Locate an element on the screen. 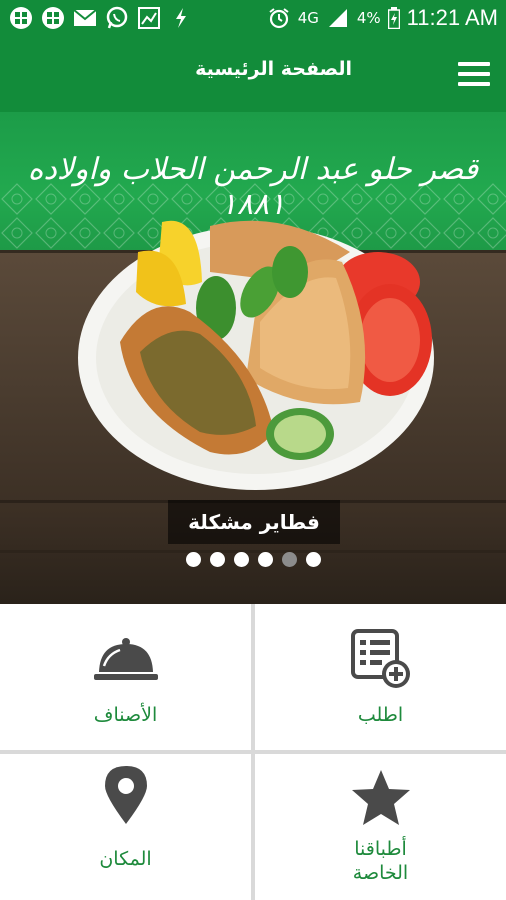 Image resolution: width=506 pixels, height=900 pixels. location-label: المكان is located at coordinates (125, 859).